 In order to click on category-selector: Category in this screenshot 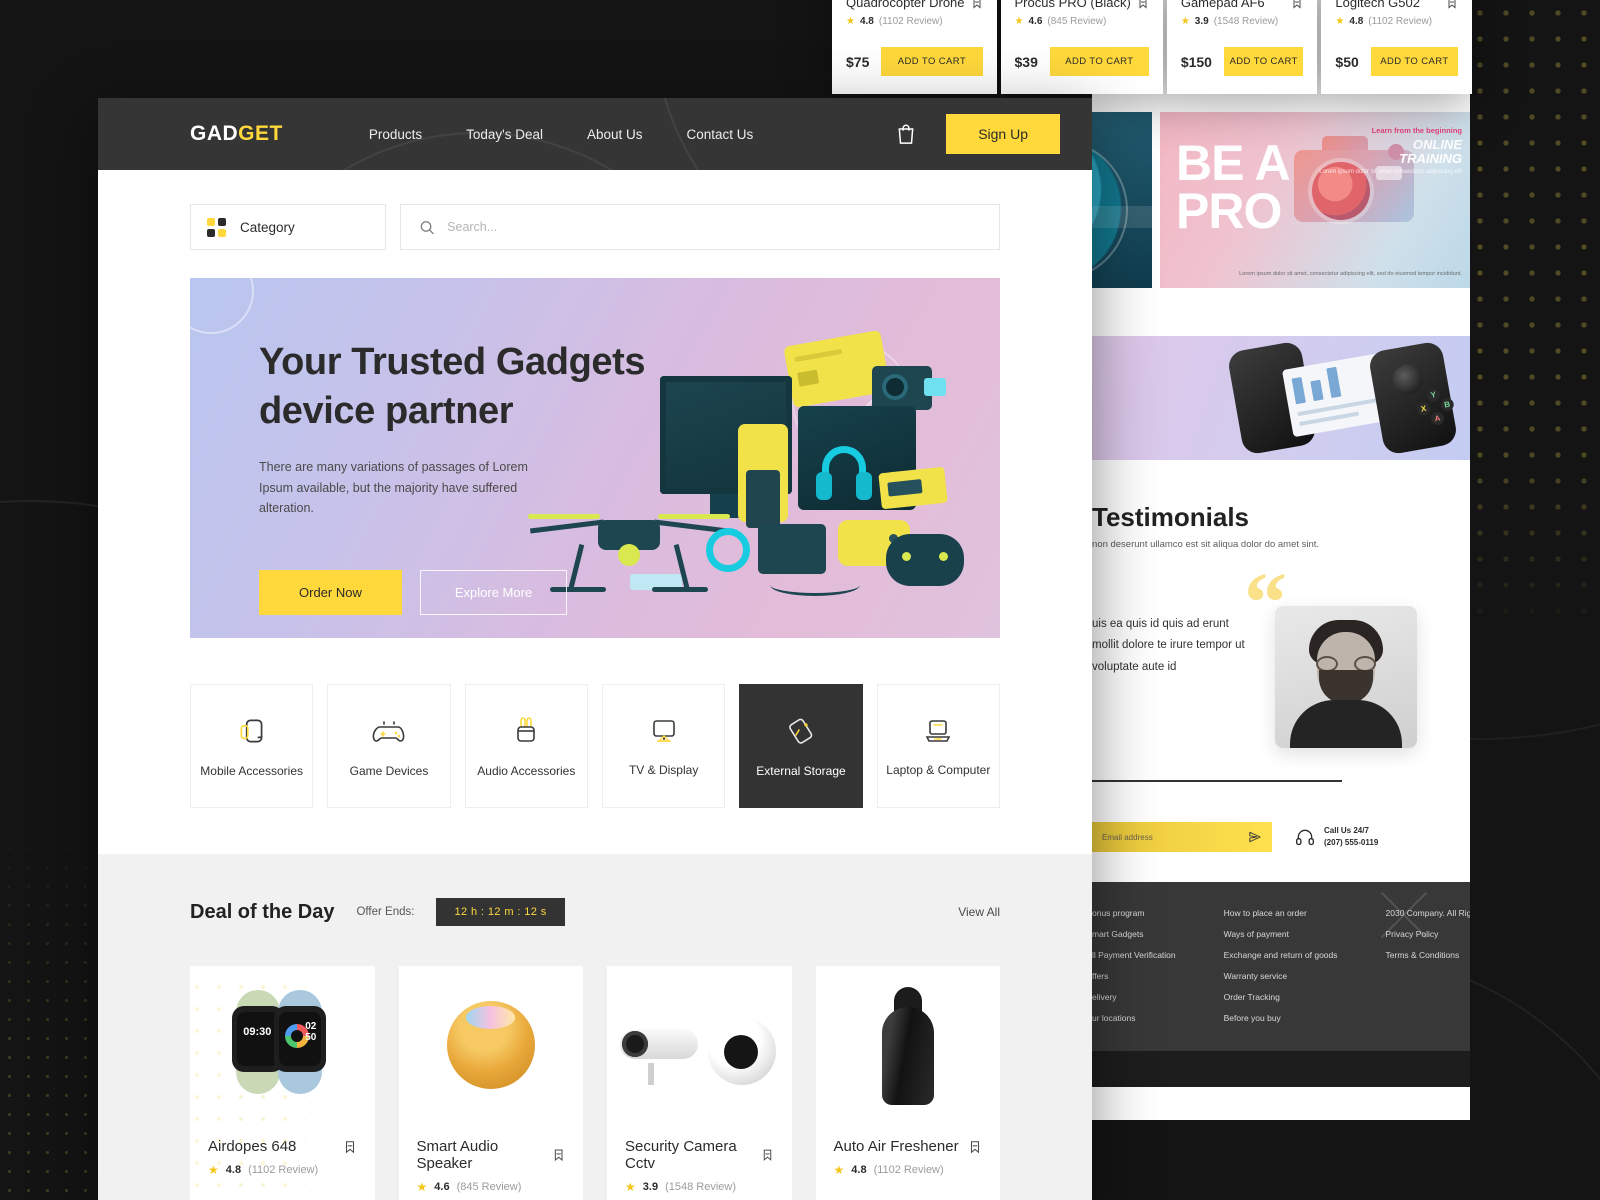, I will do `click(288, 227)`.